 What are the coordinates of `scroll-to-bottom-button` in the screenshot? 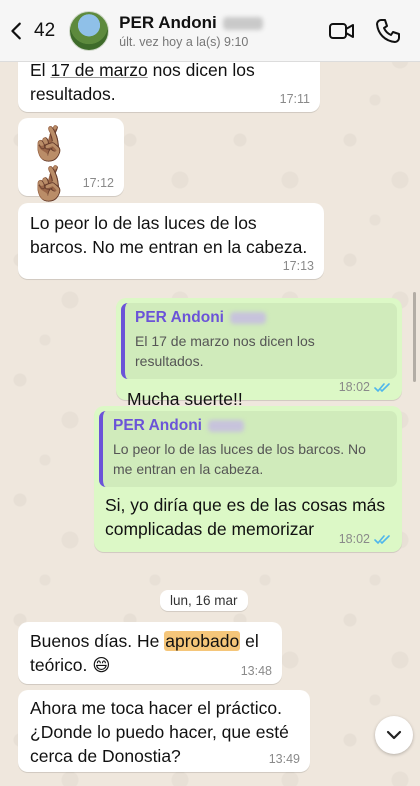 It's located at (394, 735).